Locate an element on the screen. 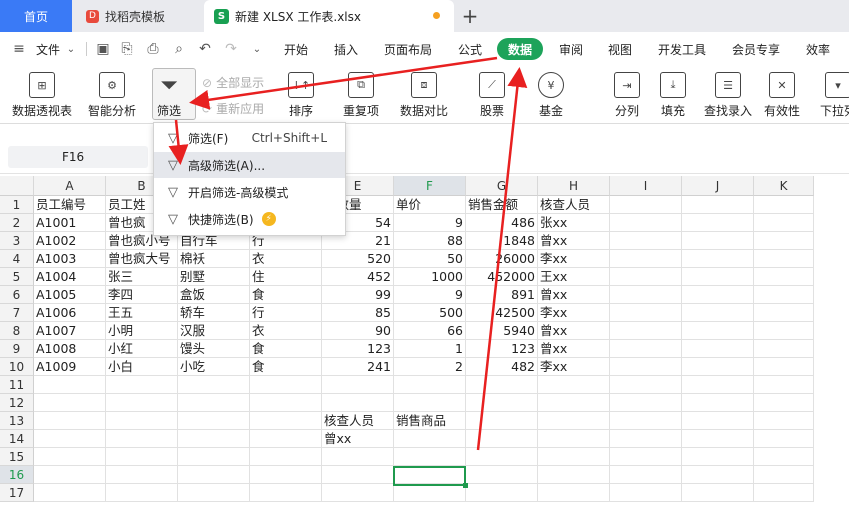 Image resolution: width=849 pixels, height=529 pixels. row-header-15: 15 is located at coordinates (17, 457).